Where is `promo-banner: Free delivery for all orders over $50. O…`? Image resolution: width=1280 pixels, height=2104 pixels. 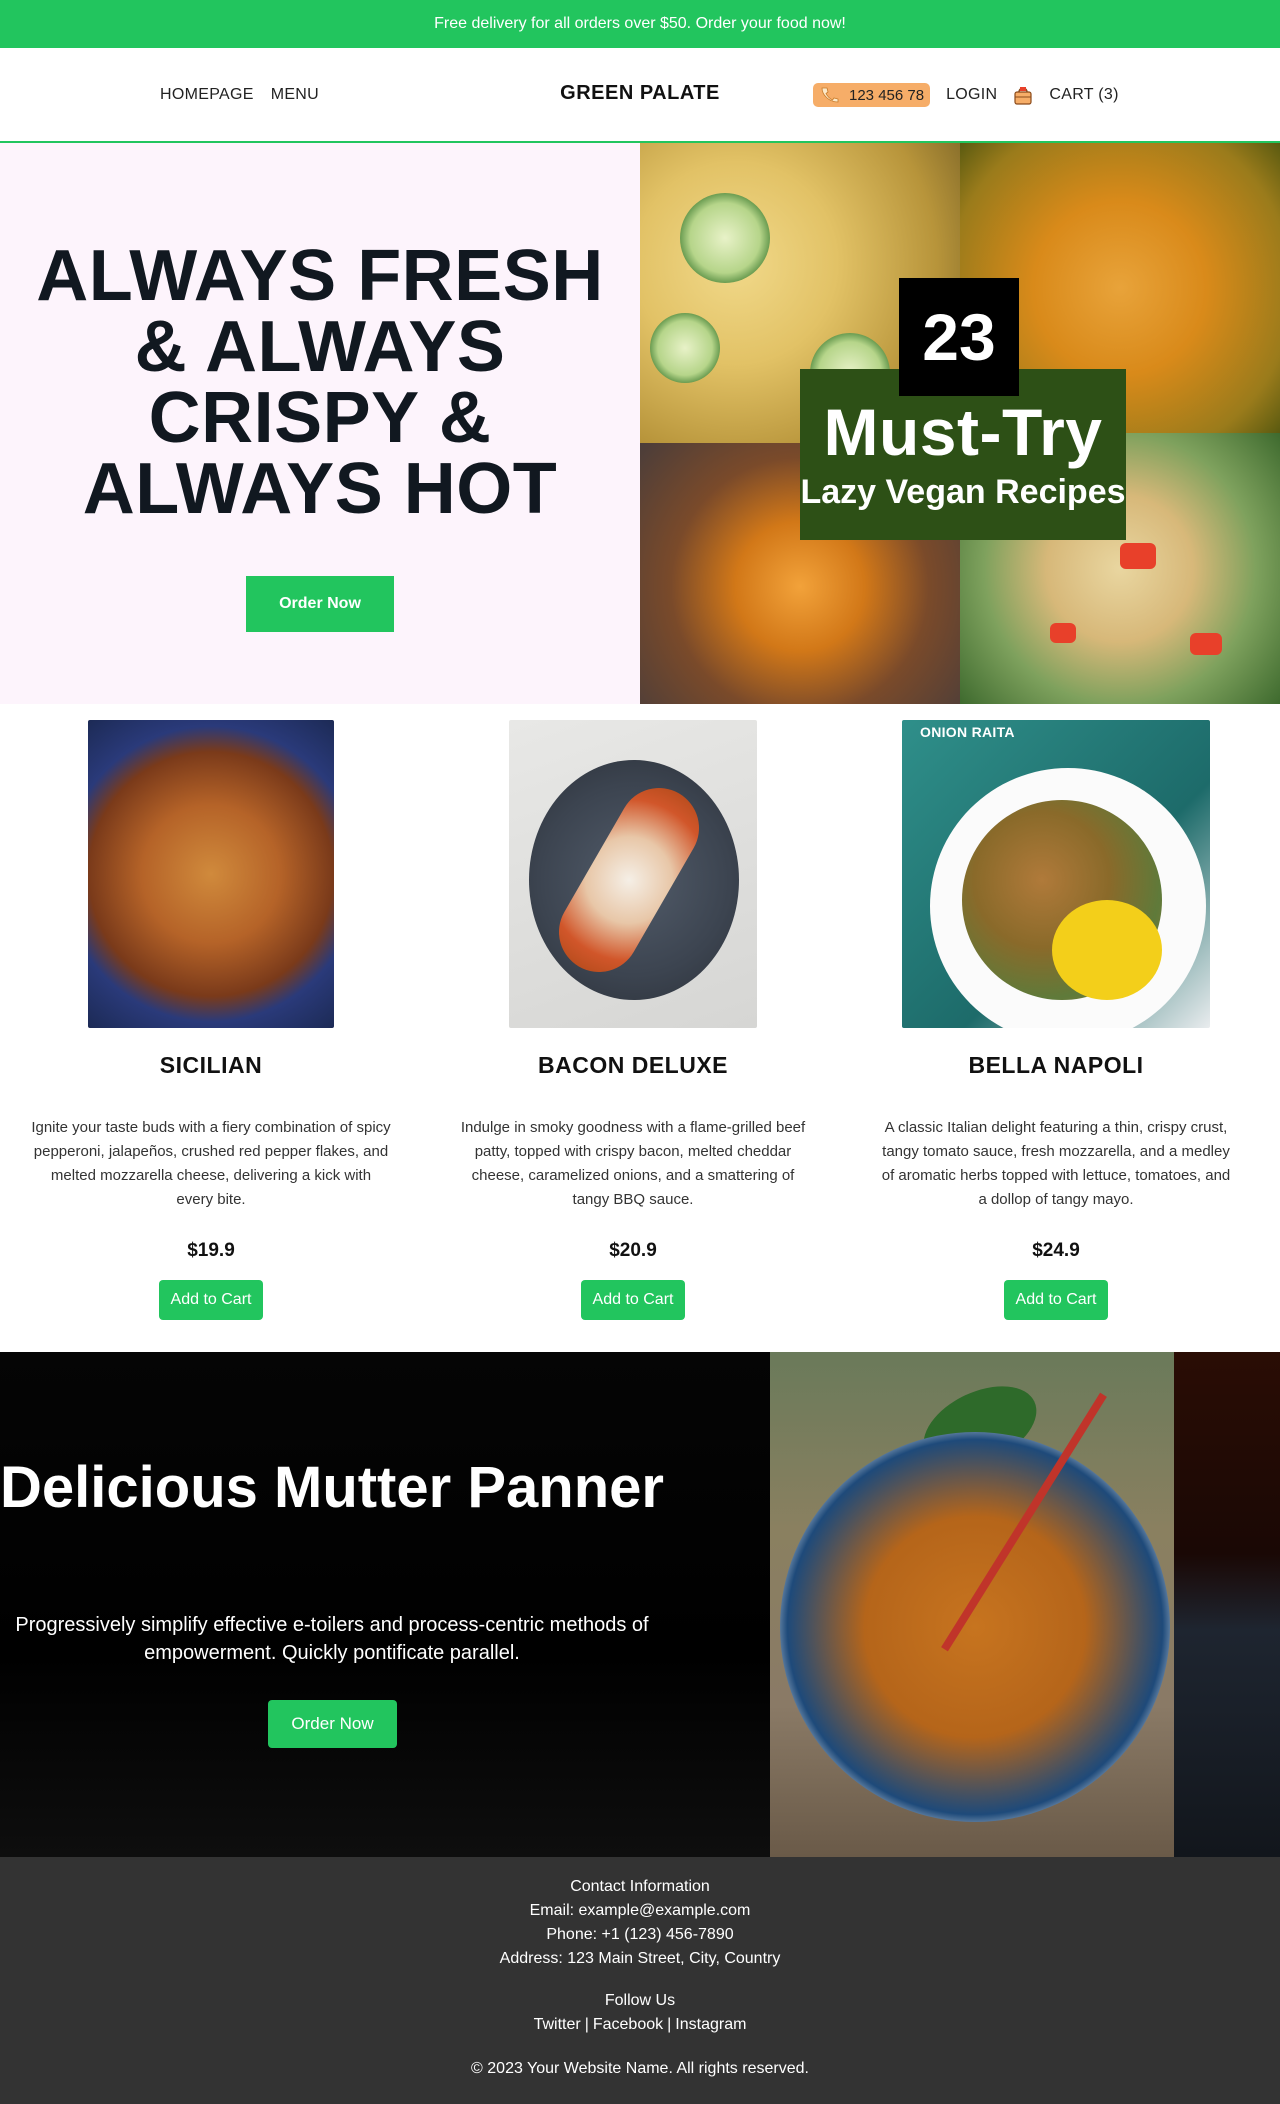 promo-banner: Free delivery for all orders over $50. O… is located at coordinates (640, 24).